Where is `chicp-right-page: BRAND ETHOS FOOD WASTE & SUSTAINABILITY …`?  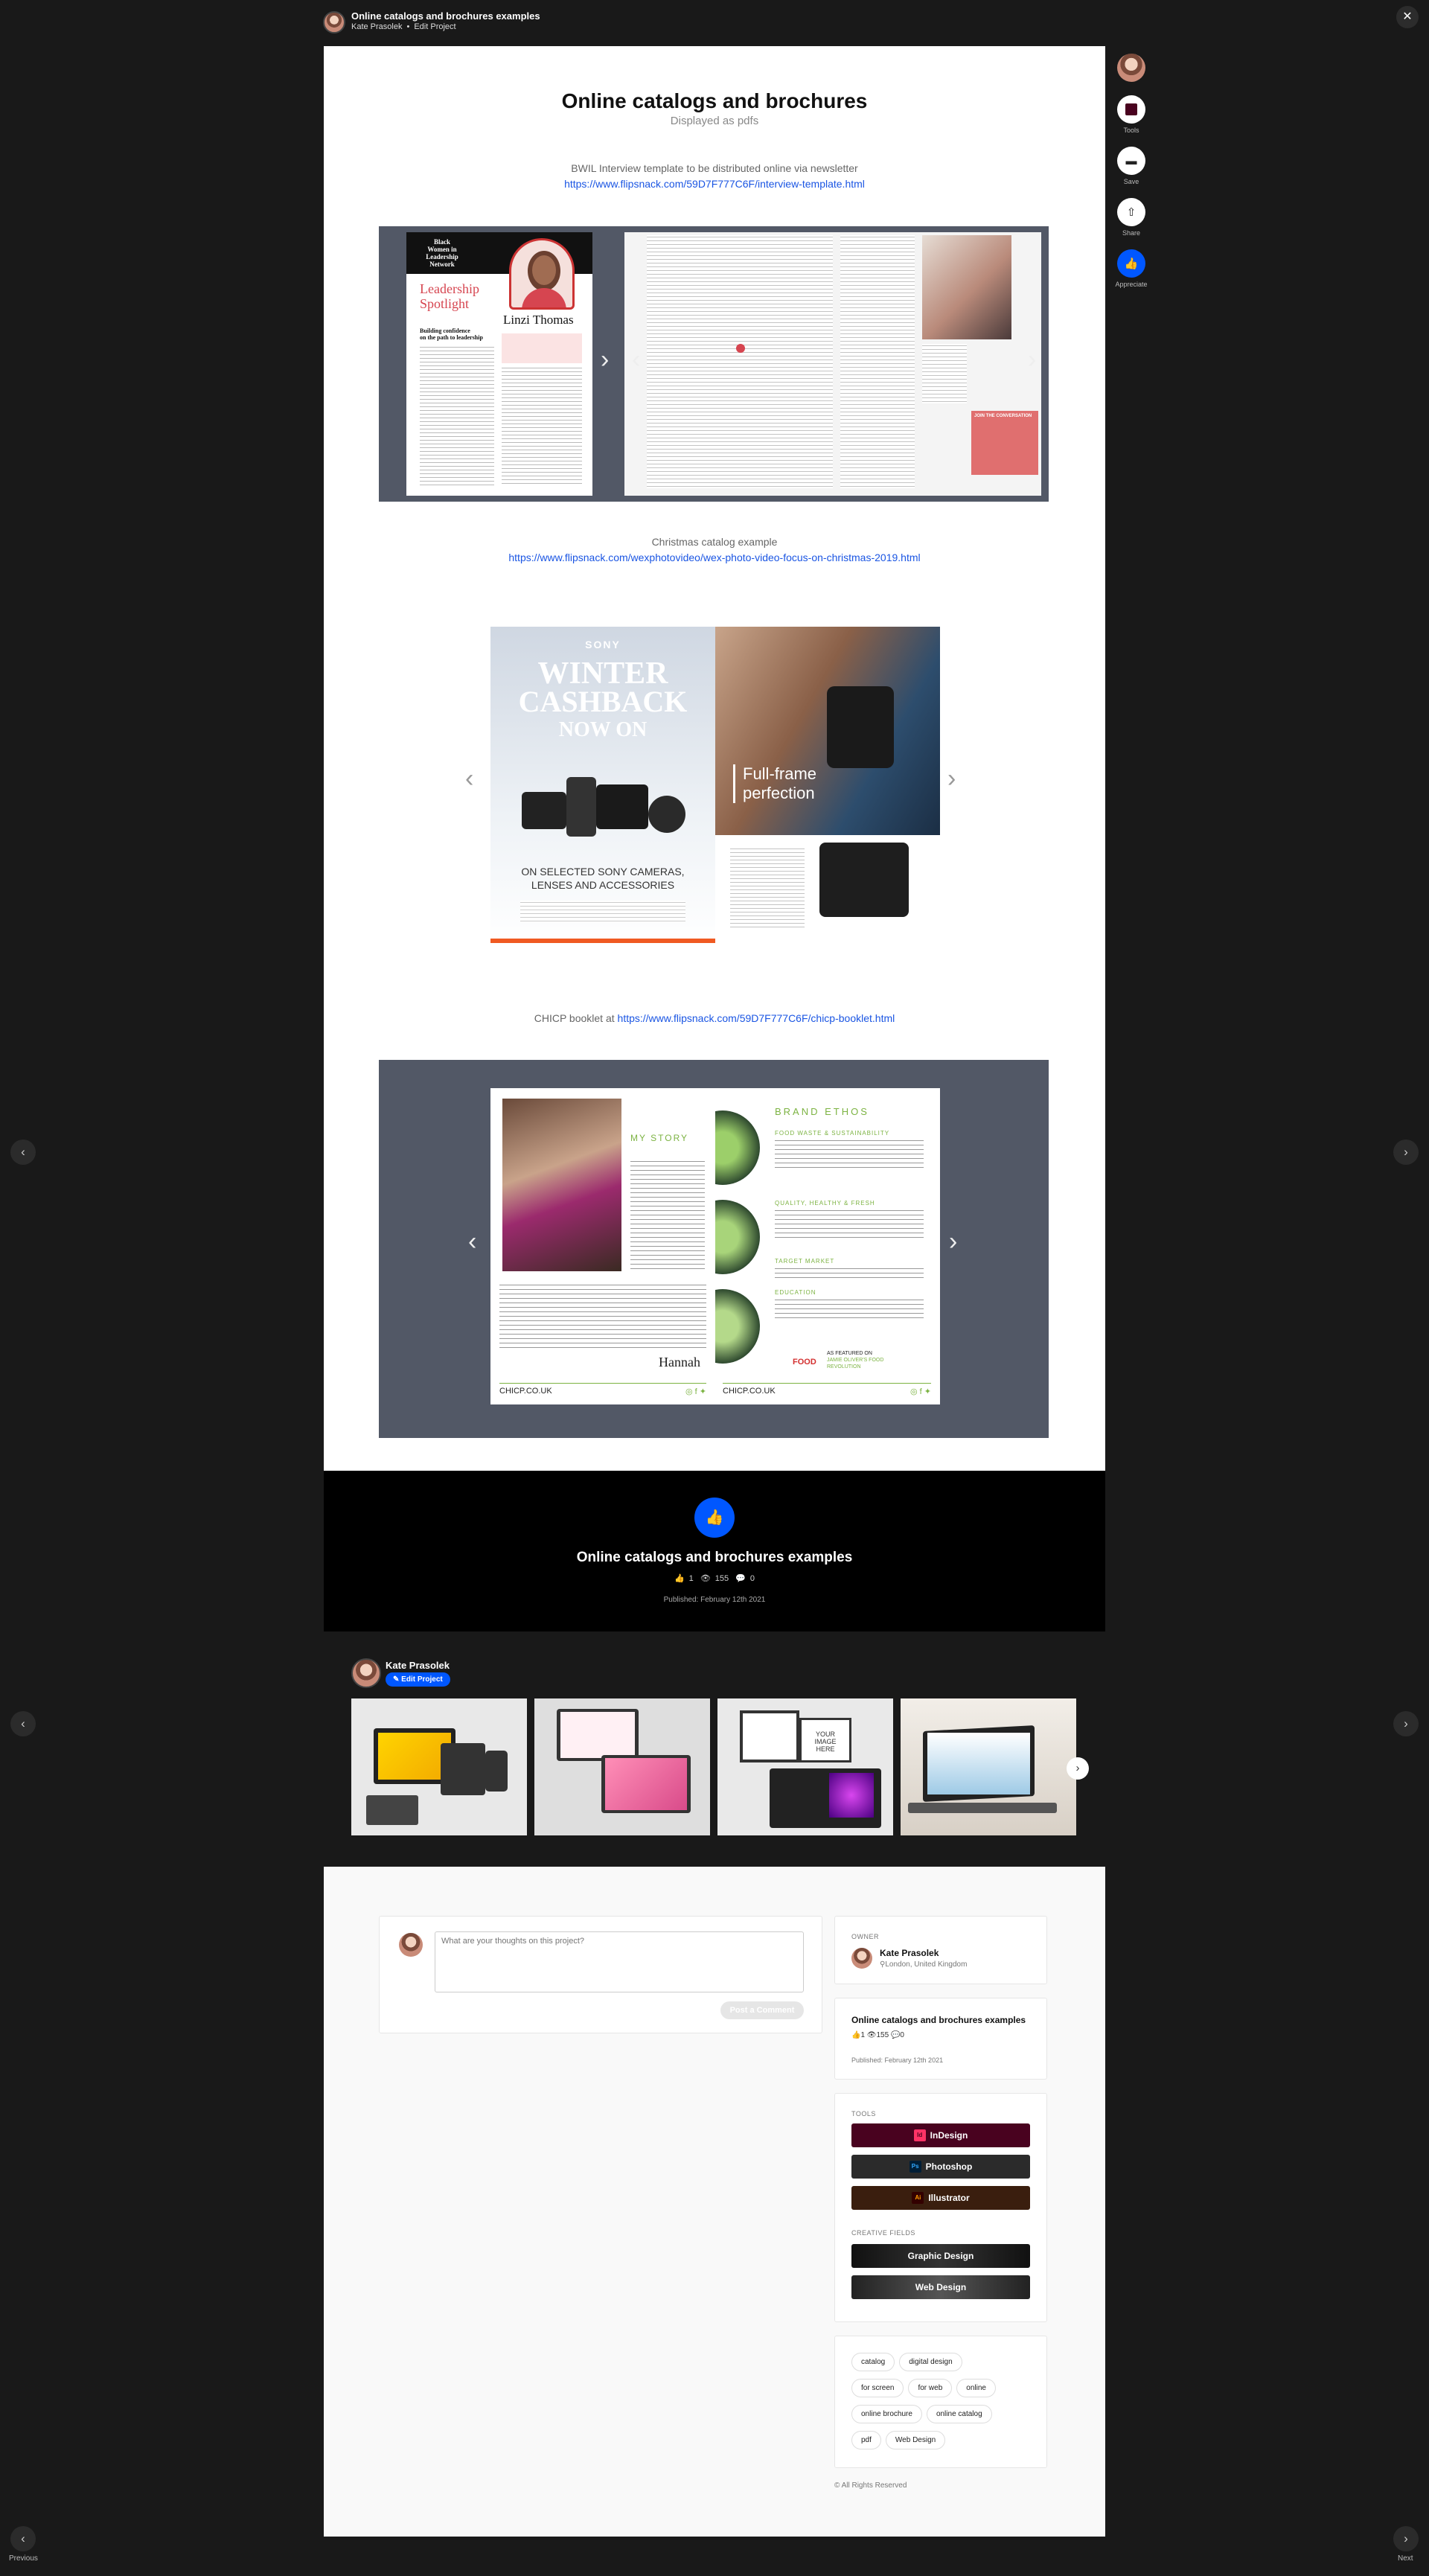 chicp-right-page: BRAND ETHOS FOOD WASTE & SUSTAINABILITY … is located at coordinates (827, 1246).